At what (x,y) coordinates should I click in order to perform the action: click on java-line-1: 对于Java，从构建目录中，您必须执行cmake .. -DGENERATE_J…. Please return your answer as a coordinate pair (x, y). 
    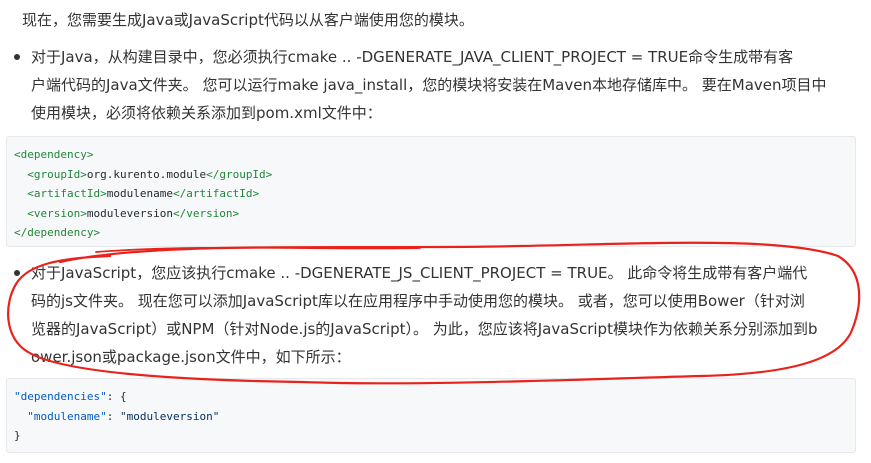
    Looking at the image, I should click on (412, 57).